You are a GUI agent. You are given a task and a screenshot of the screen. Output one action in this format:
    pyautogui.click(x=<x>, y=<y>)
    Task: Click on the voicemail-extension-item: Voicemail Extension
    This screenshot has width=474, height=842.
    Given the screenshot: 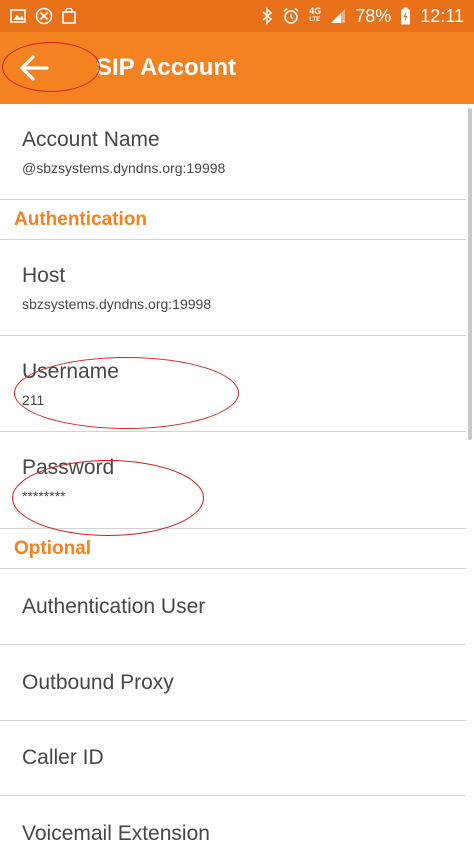 What is the action you would take?
    pyautogui.click(x=233, y=819)
    